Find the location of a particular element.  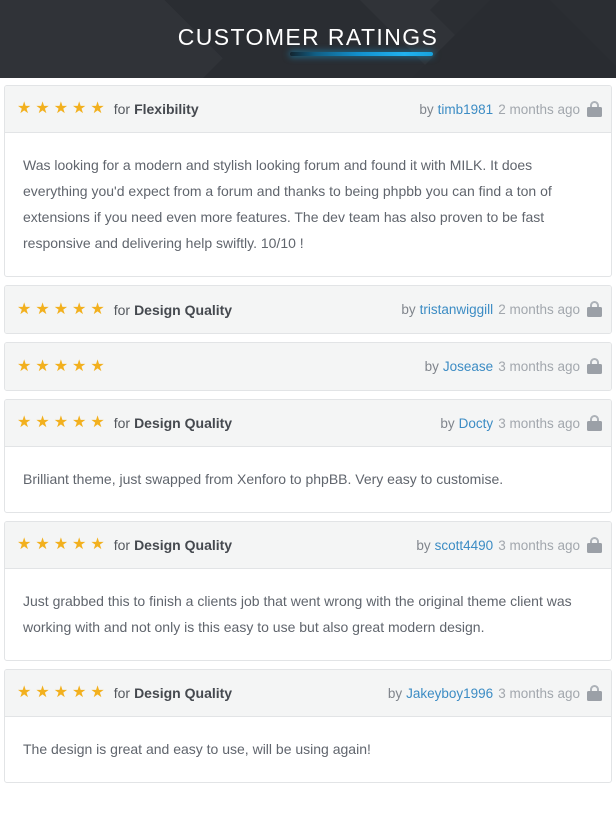

review-meta: by Docty 3 months ago is located at coordinates (521, 423).